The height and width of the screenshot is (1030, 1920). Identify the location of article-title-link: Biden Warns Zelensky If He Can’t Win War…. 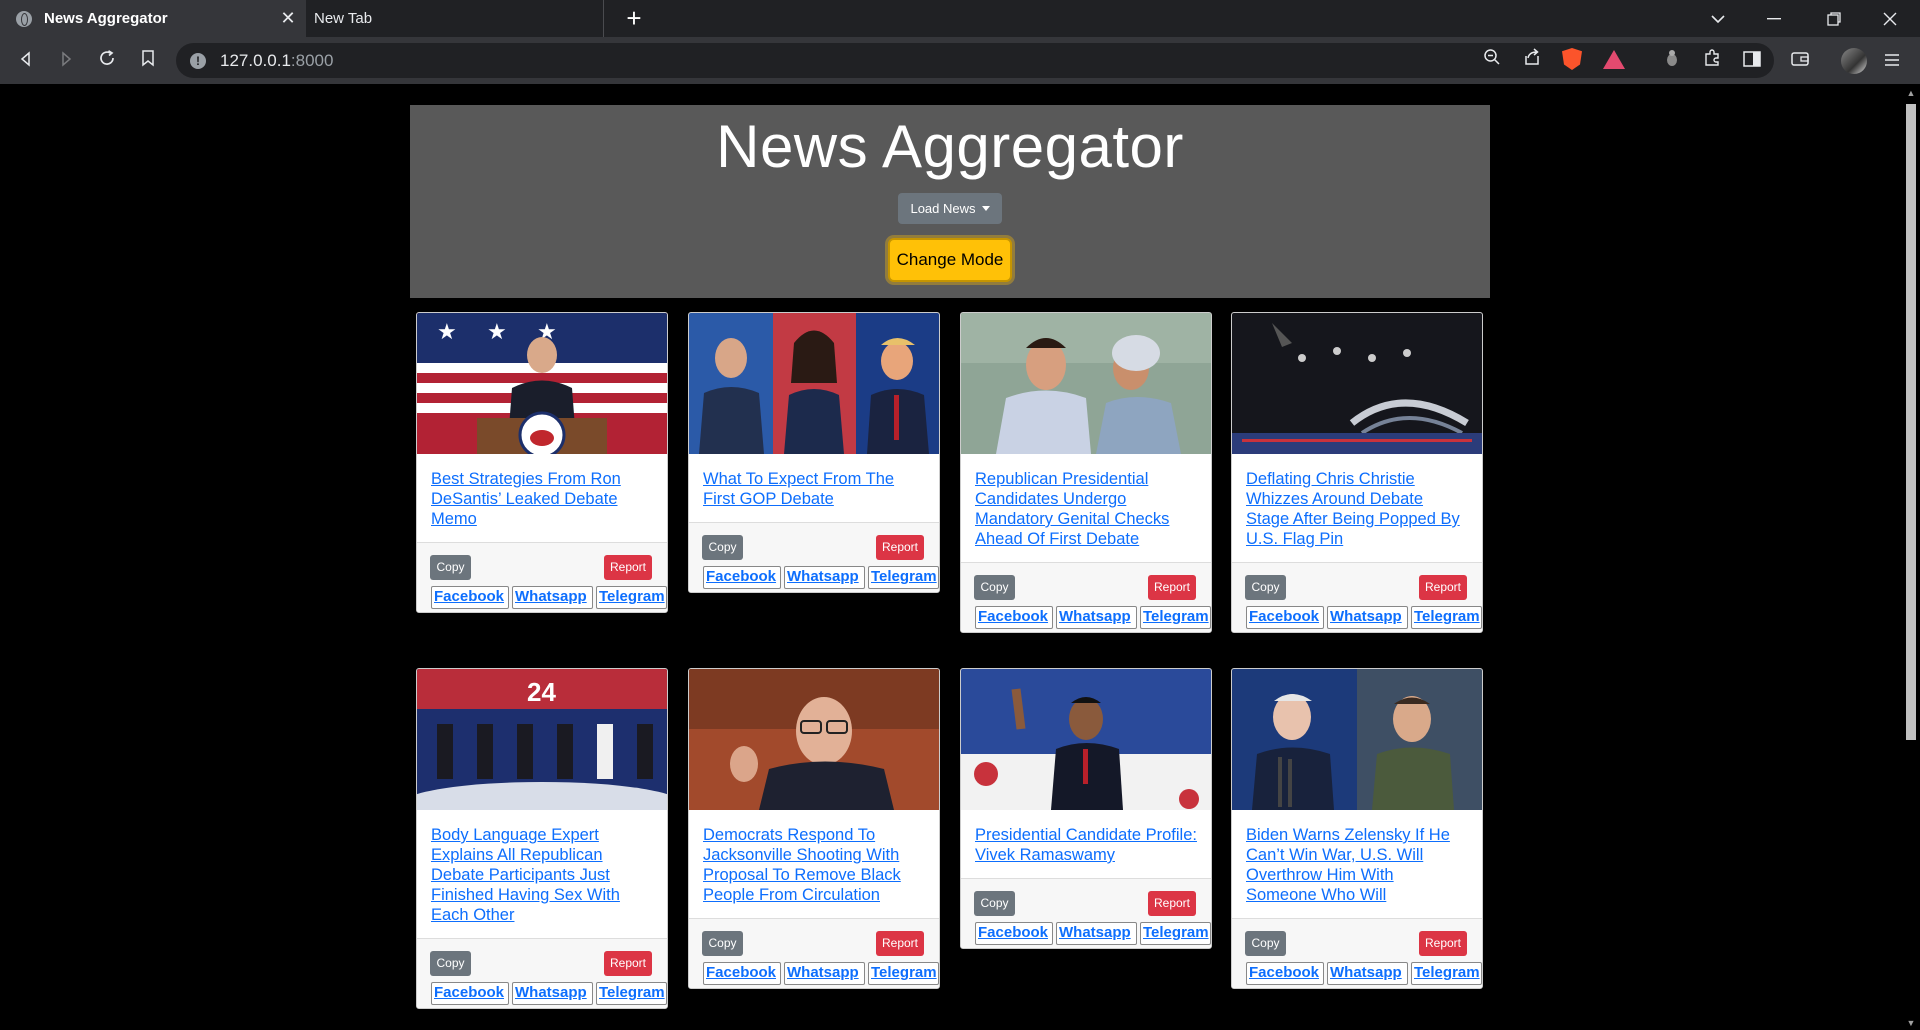
(1357, 865).